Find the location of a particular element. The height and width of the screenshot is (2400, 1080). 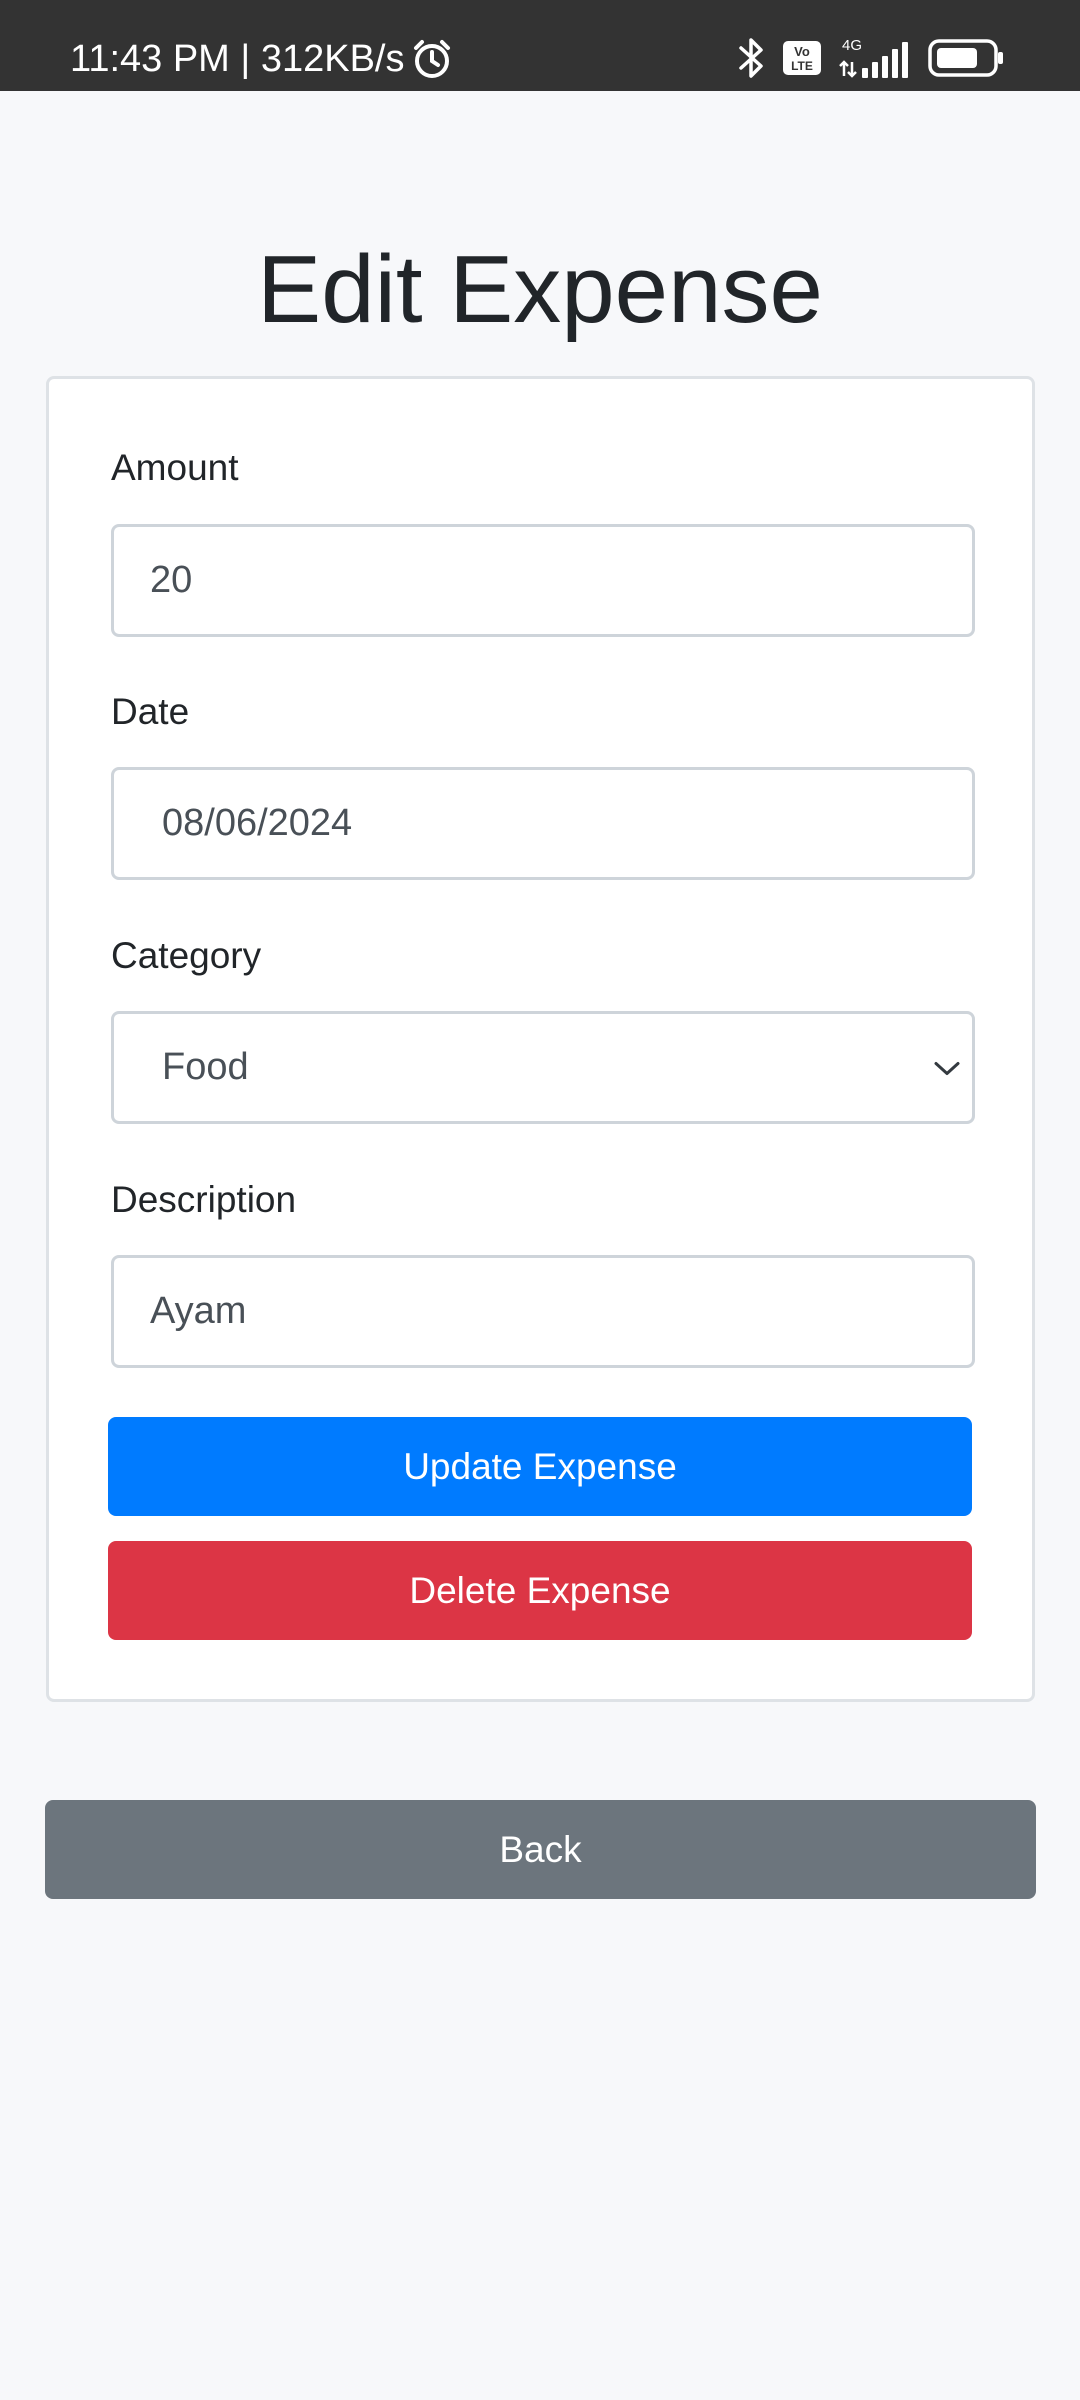

svg-text: LTE is located at coordinates (802, 66).